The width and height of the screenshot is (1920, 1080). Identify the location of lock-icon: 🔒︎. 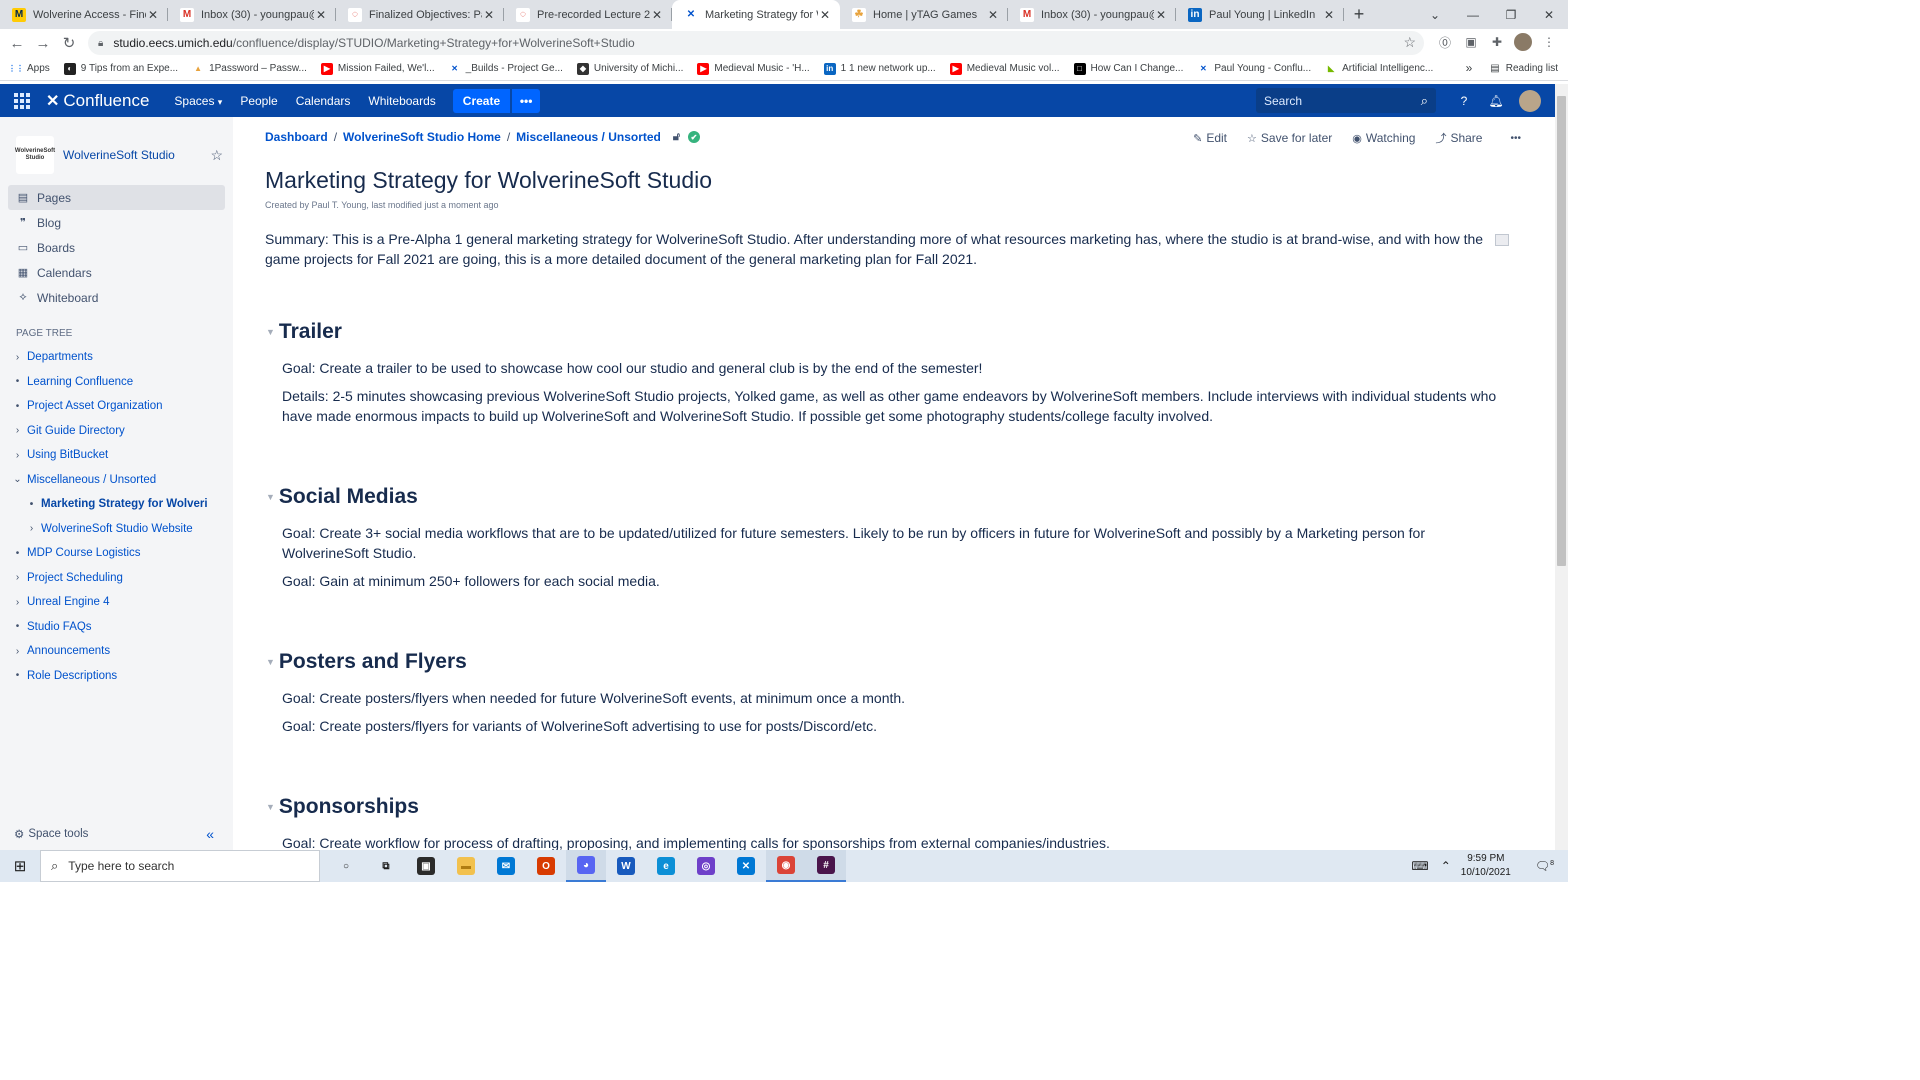
(100, 43).